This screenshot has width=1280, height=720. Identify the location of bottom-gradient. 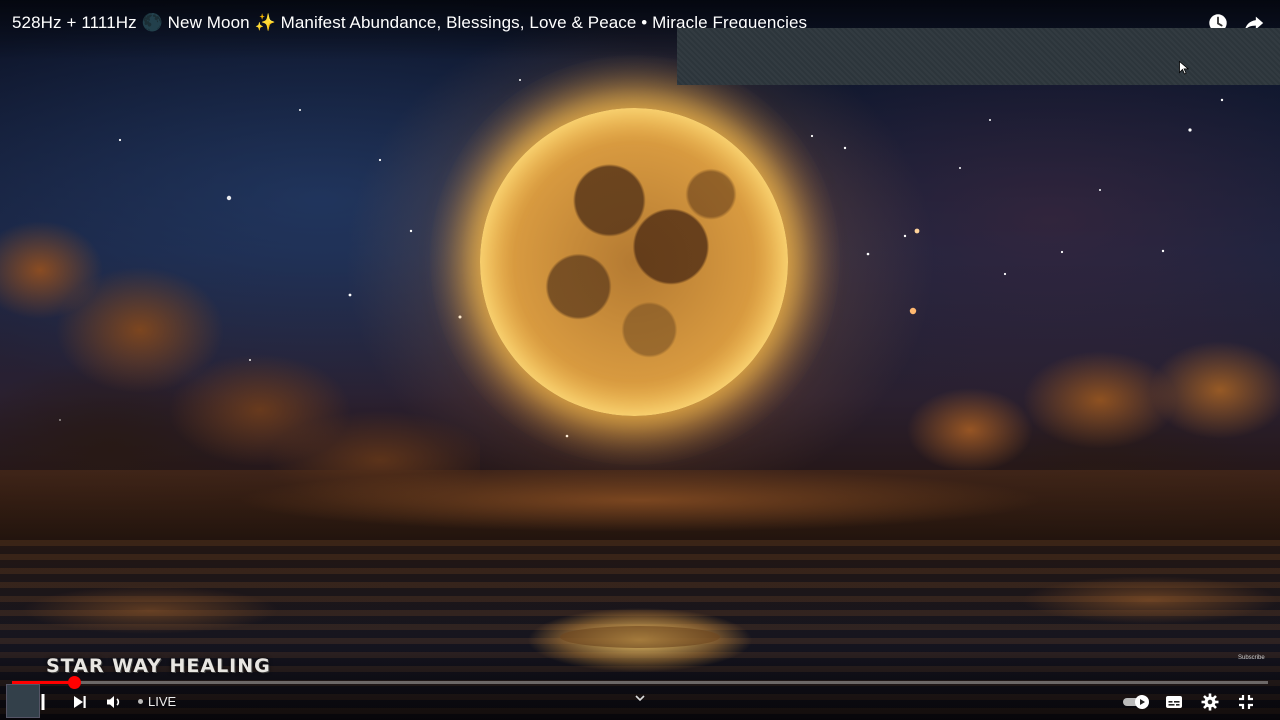
(640, 680).